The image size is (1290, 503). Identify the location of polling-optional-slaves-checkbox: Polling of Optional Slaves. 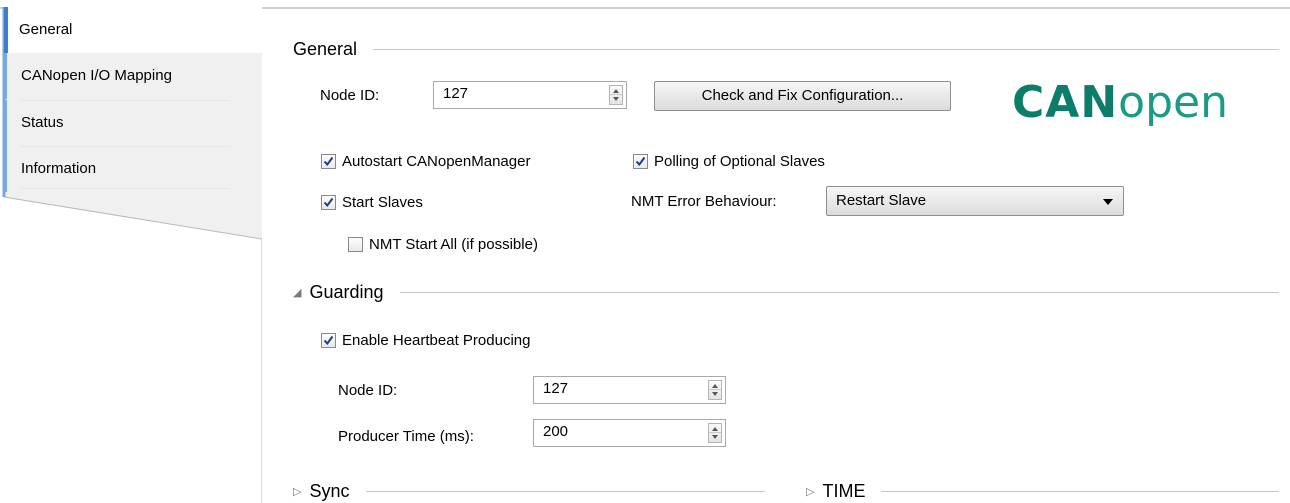
(729, 161).